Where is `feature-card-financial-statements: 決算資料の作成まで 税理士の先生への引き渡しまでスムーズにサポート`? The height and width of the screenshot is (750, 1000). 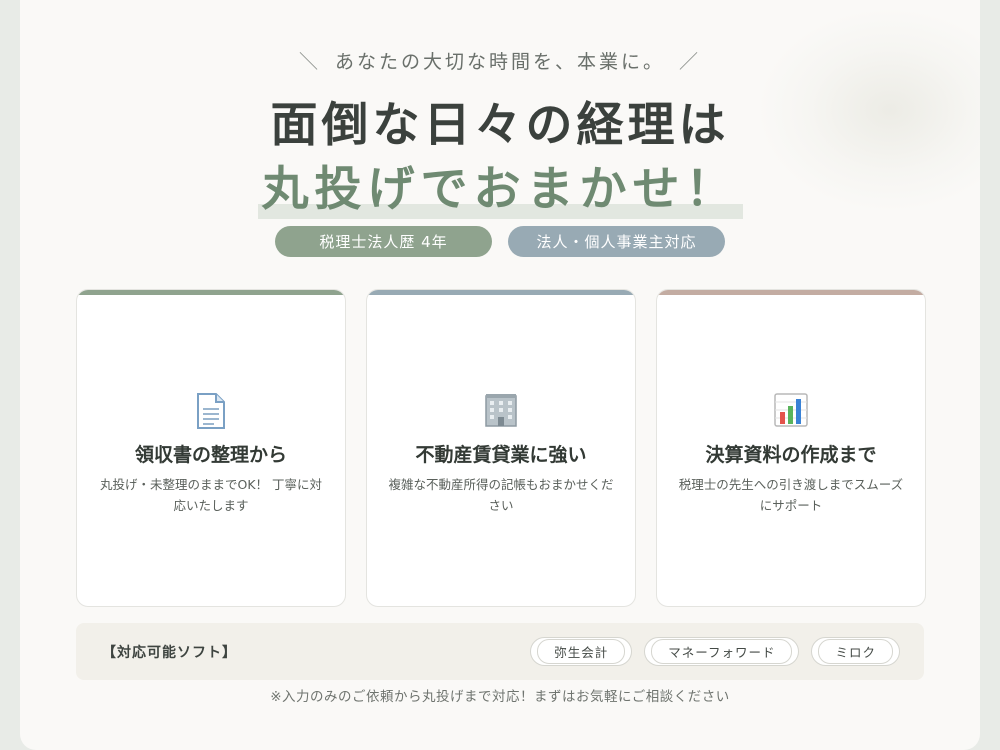 feature-card-financial-statements: 決算資料の作成まで 税理士の先生への引き渡しまでスムーズにサポート is located at coordinates (791, 448).